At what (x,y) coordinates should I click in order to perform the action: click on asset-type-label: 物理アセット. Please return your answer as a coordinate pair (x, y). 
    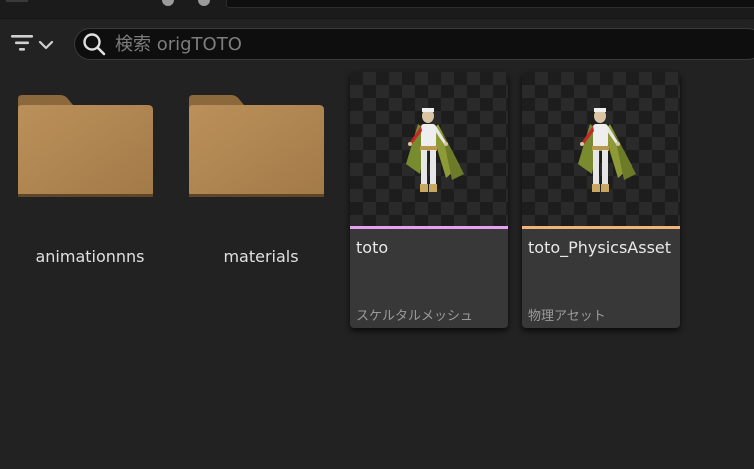
    Looking at the image, I should click on (567, 316).